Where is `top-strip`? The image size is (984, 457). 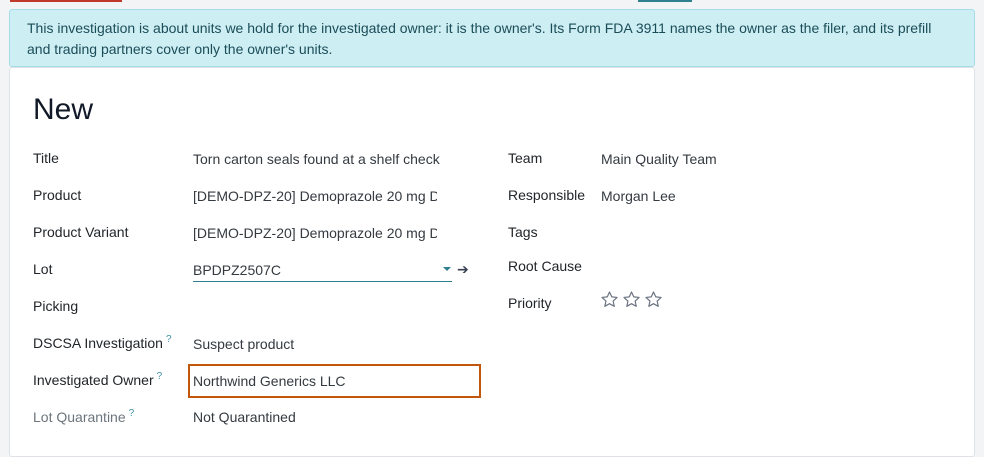 top-strip is located at coordinates (492, 1).